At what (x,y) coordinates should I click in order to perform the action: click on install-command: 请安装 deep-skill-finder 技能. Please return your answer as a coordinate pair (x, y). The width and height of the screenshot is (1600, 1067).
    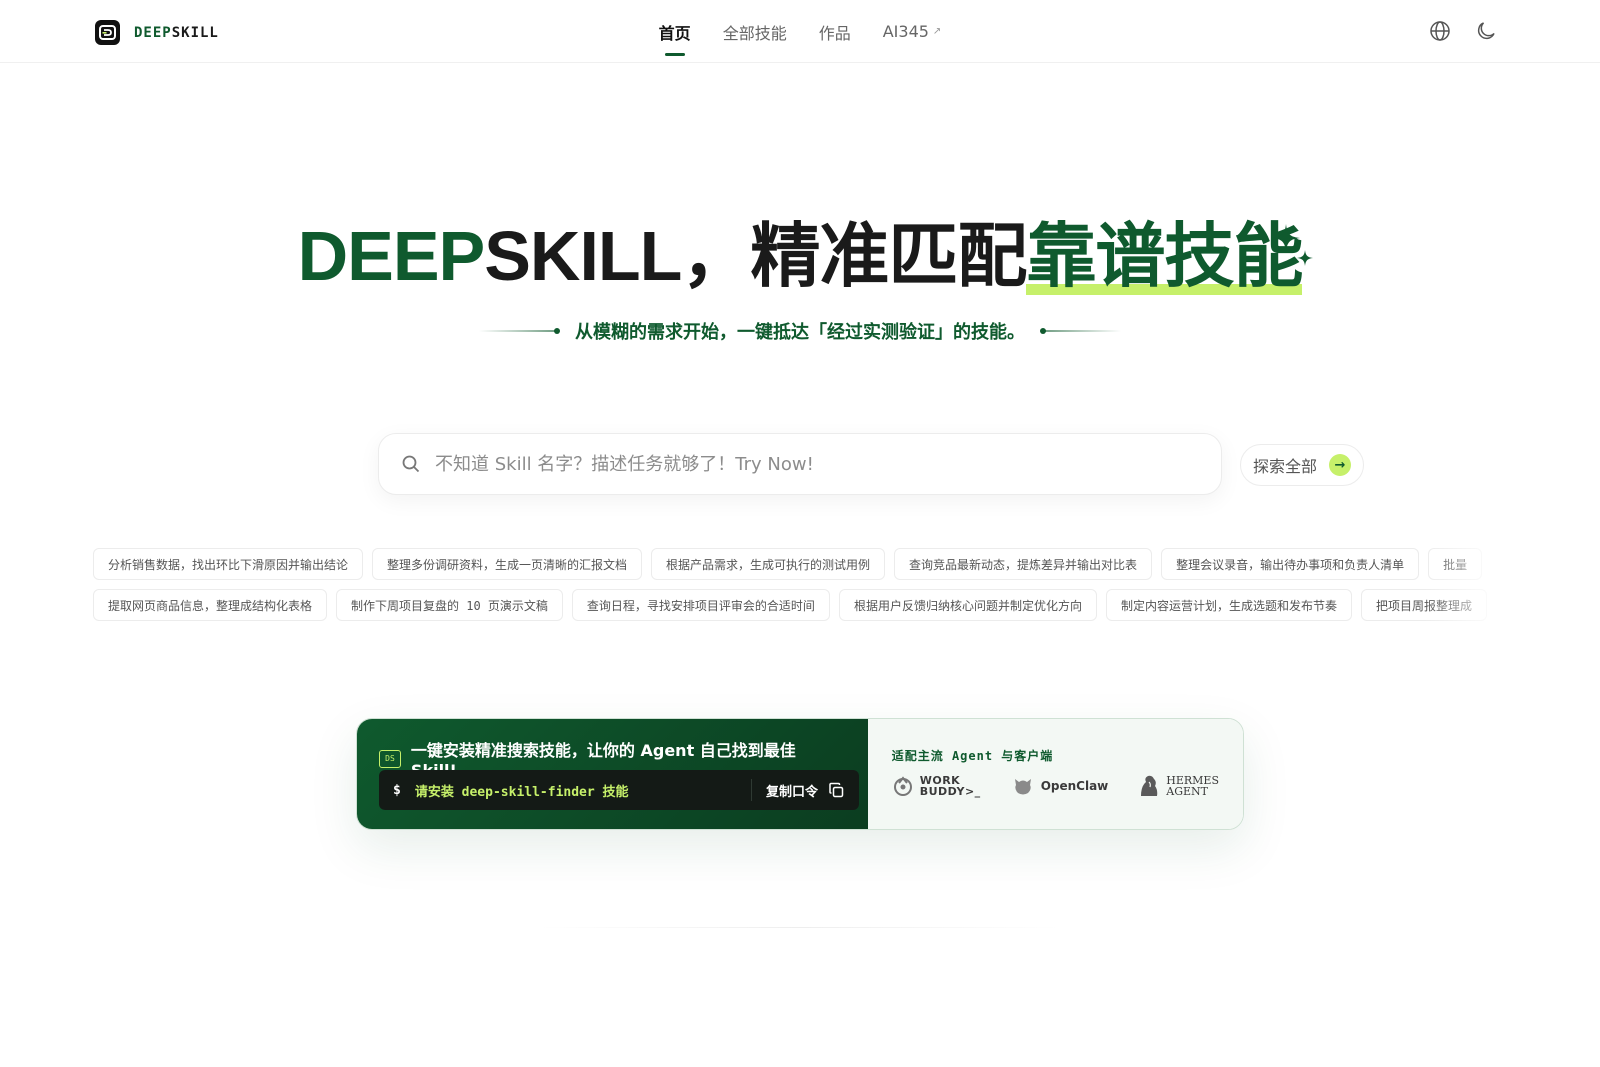
    Looking at the image, I should click on (521, 792).